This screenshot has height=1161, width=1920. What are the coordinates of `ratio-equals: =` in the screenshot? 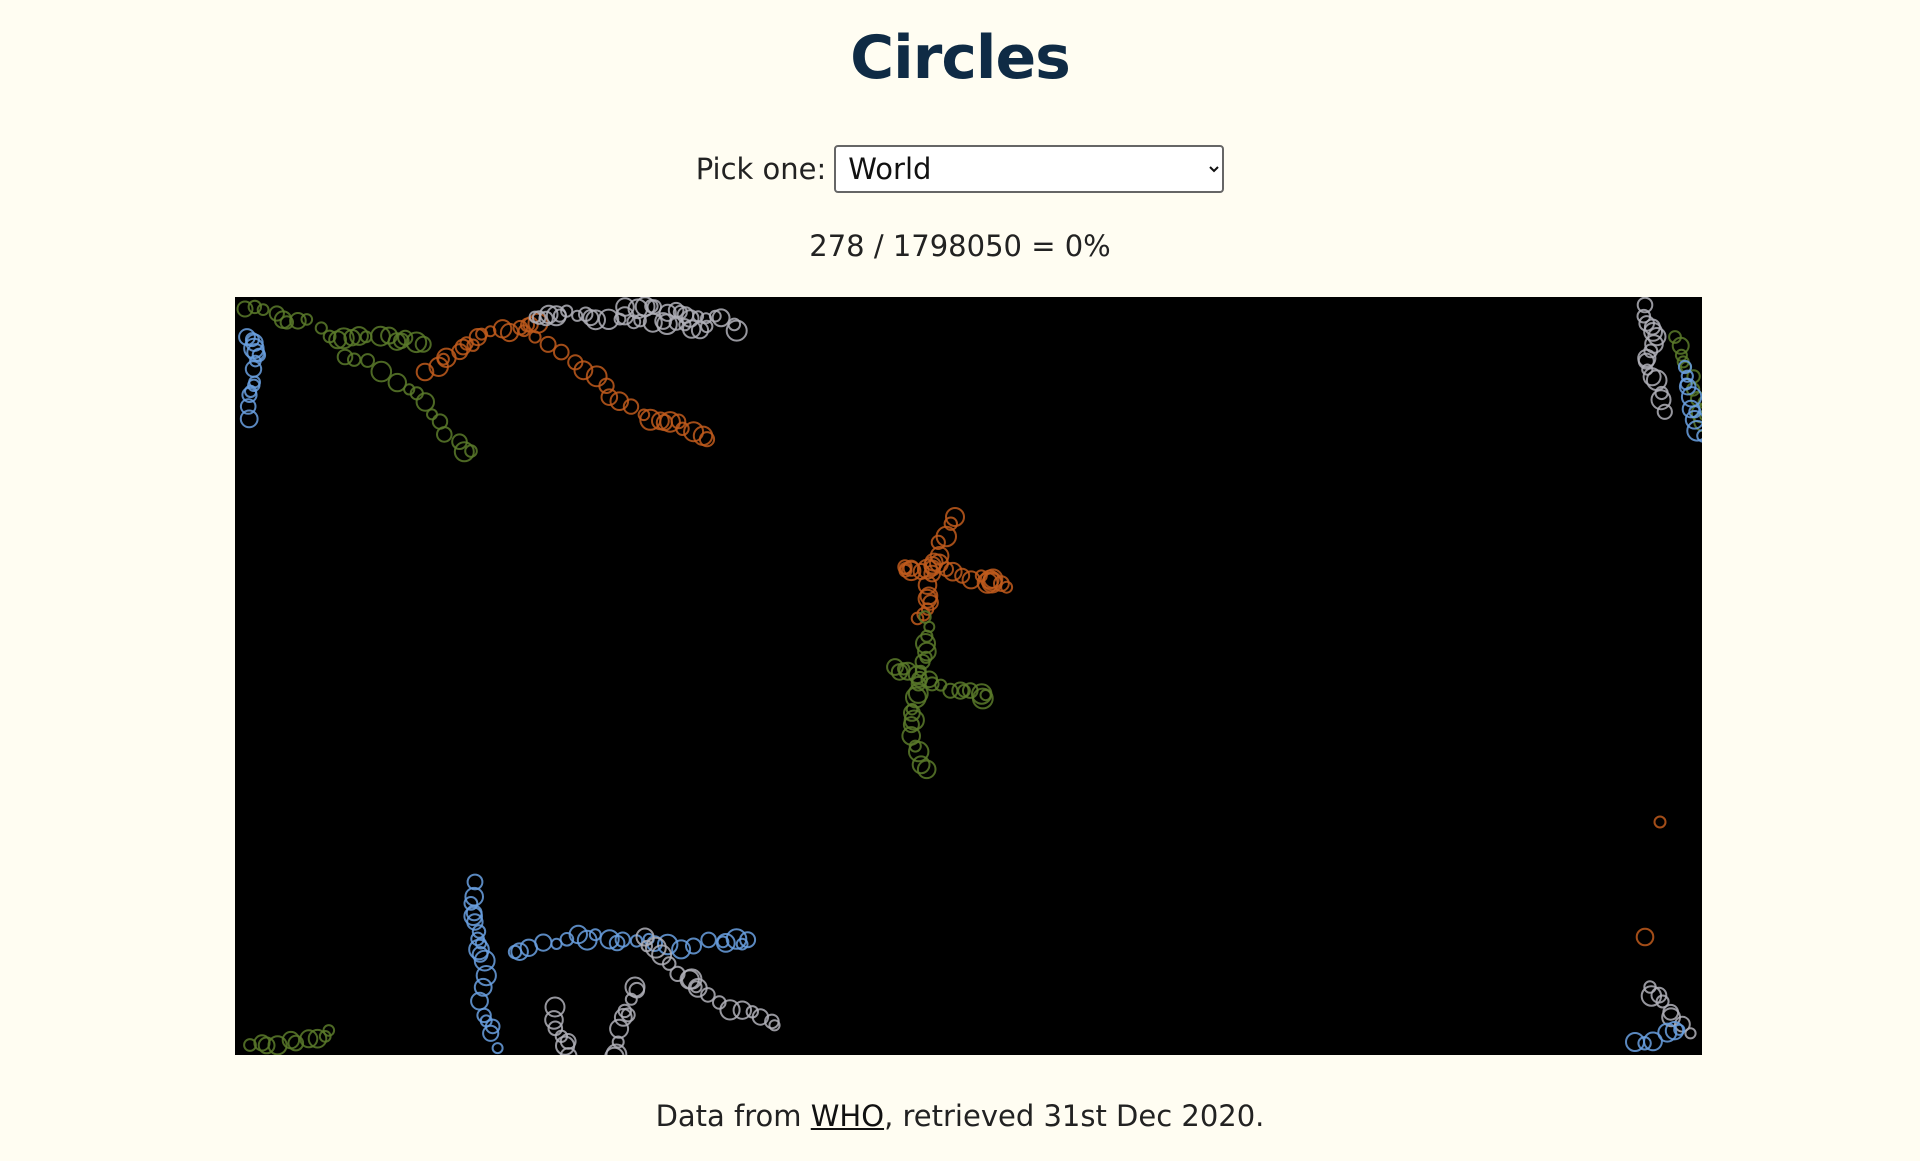 It's located at (1048, 246).